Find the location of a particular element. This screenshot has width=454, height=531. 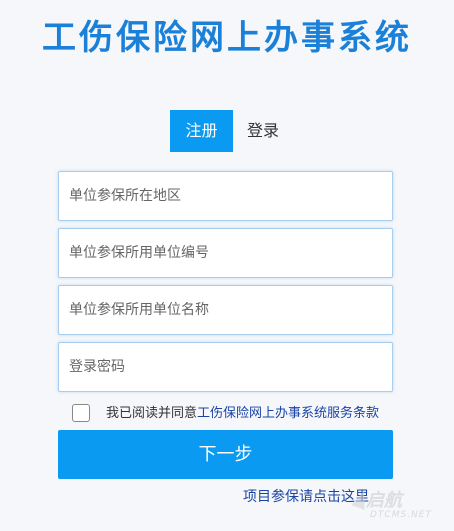

password-field is located at coordinates (225, 367).